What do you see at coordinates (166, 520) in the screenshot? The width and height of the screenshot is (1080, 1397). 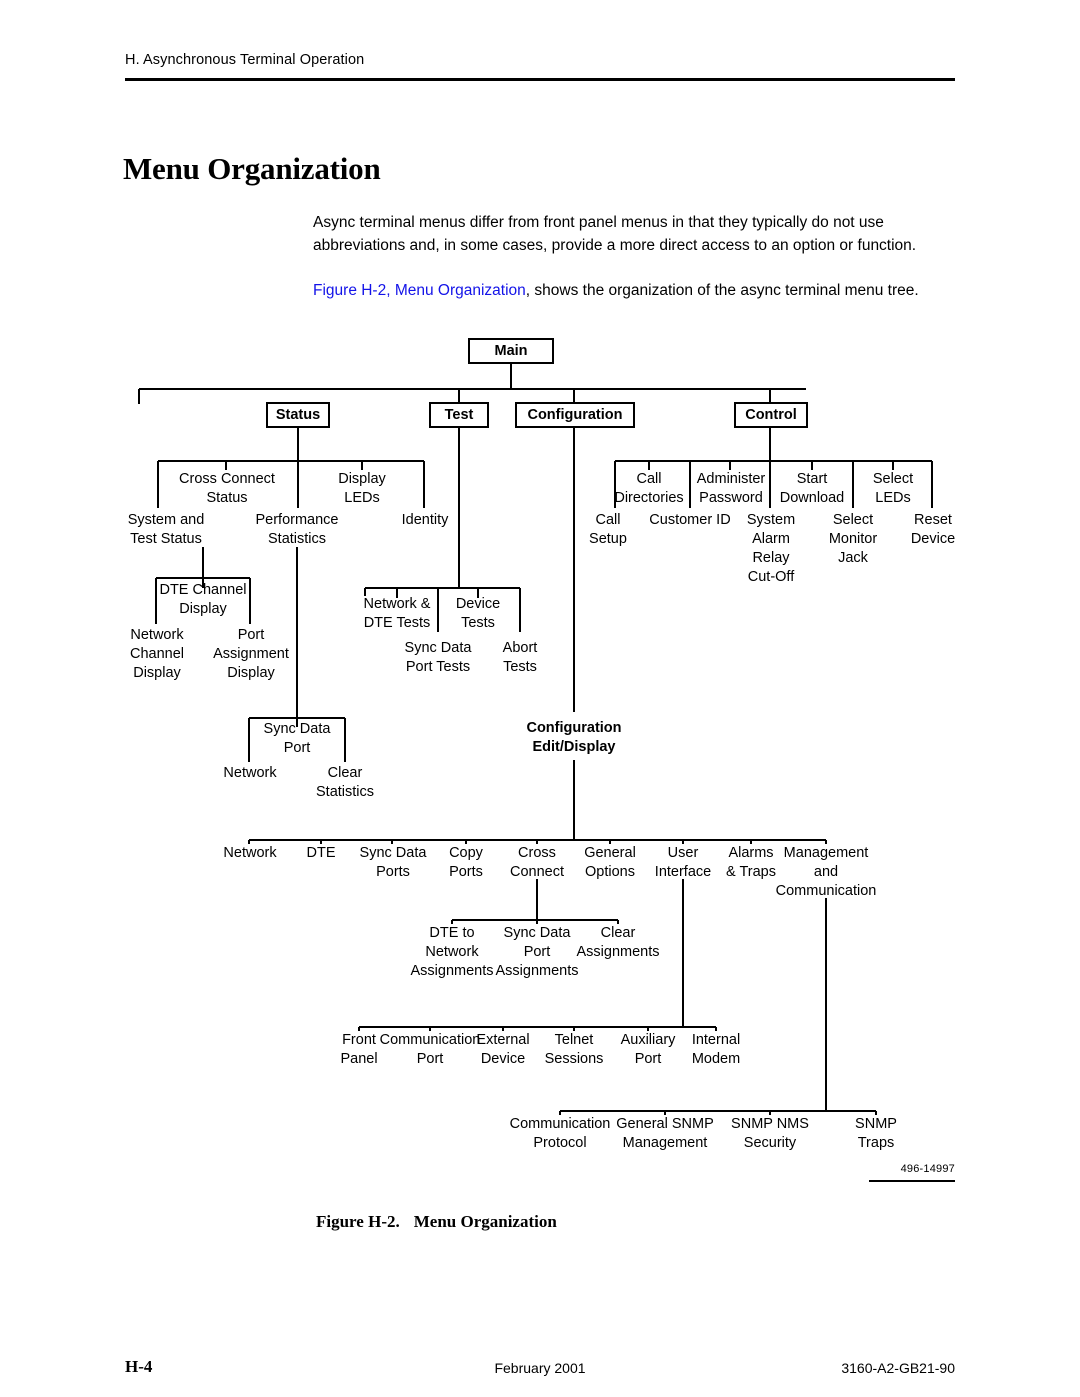 I see `node-line: System and` at bounding box center [166, 520].